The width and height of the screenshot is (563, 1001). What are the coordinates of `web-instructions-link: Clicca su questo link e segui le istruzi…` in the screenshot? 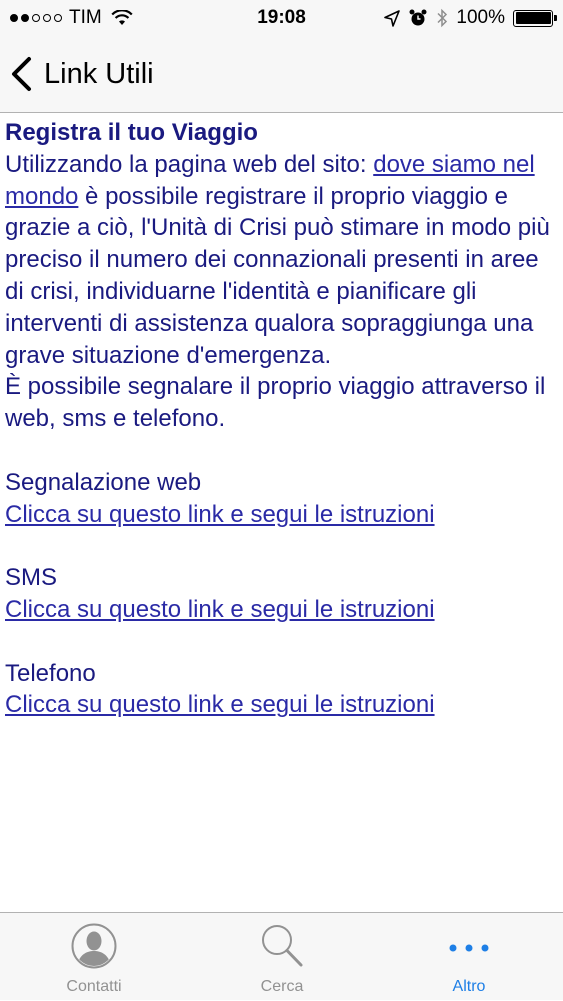 It's located at (220, 514).